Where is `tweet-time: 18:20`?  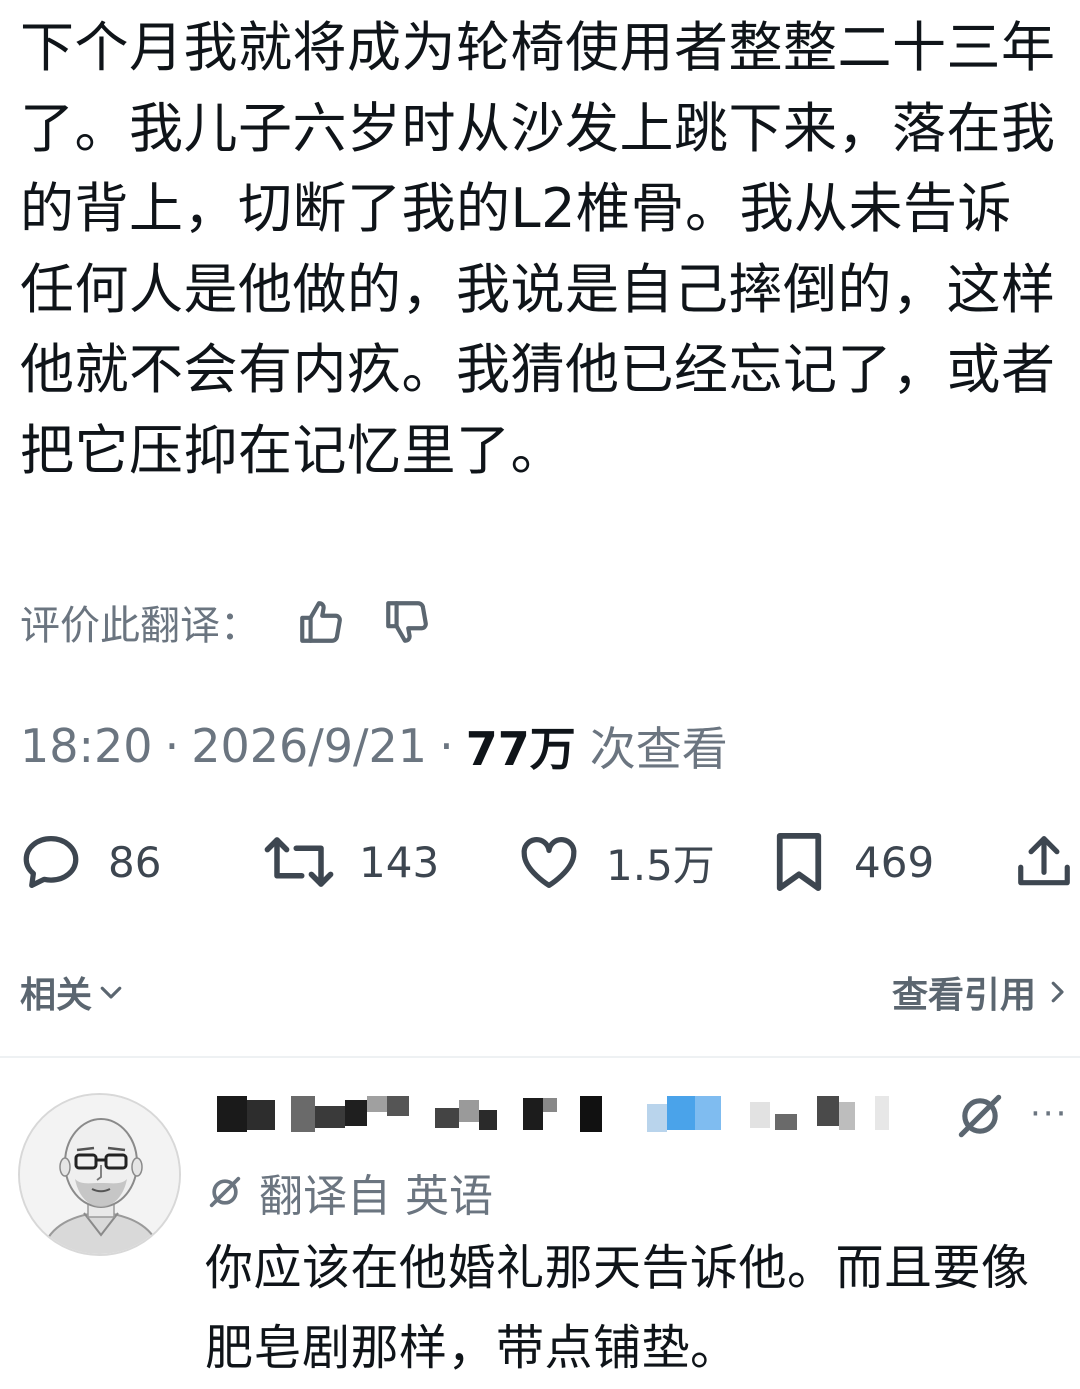 tweet-time: 18:20 is located at coordinates (86, 746).